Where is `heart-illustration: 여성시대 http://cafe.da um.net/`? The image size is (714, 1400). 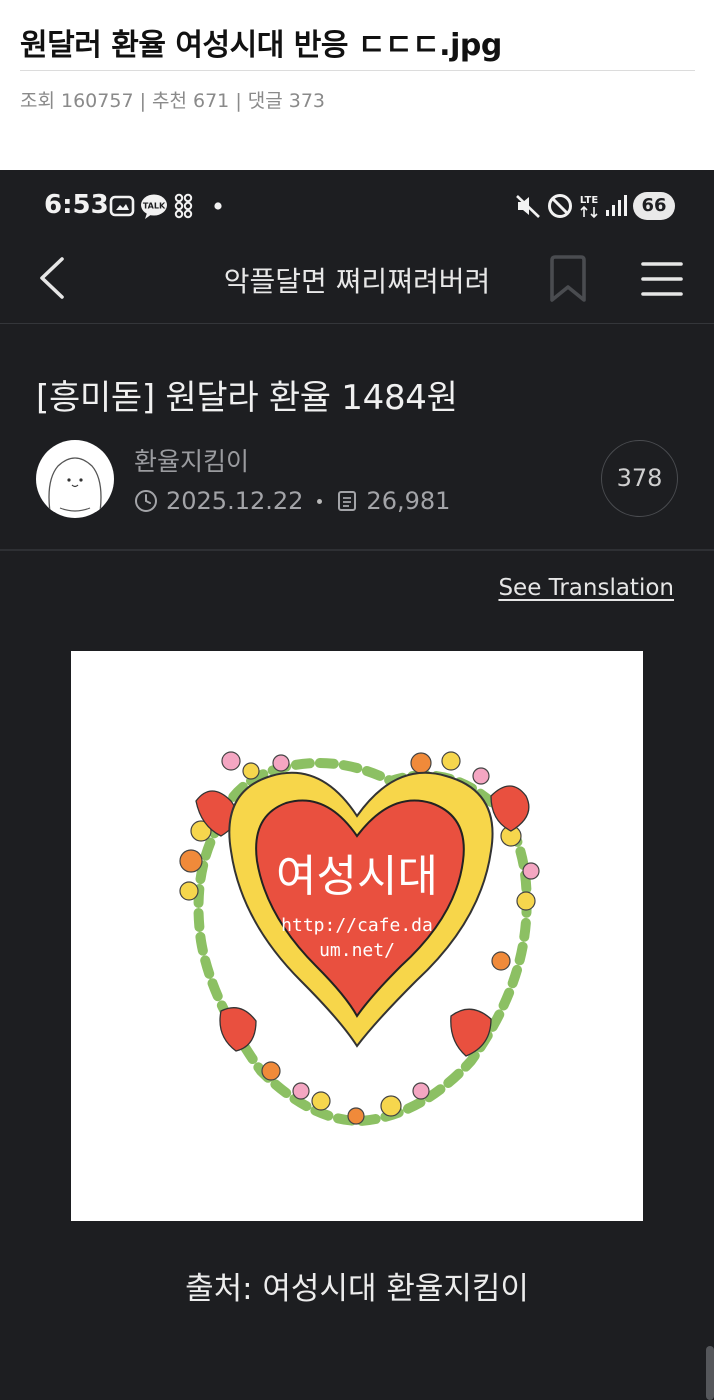 heart-illustration: 여성시대 http://cafe.da um.net/ is located at coordinates (359, 939).